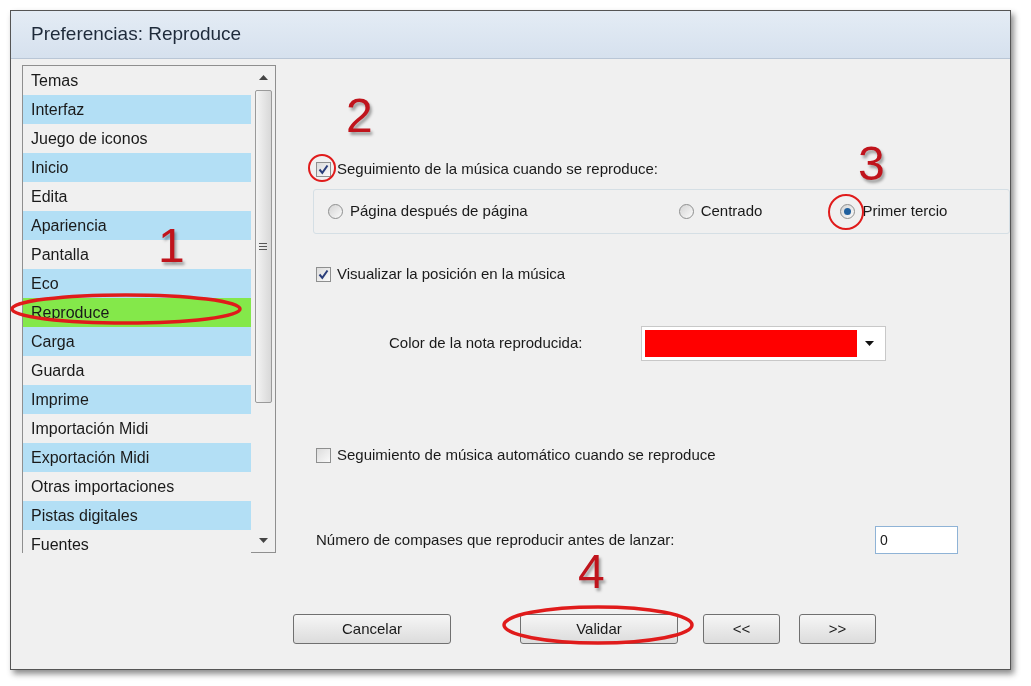 This screenshot has width=1031, height=686. I want to click on checkbox-label: Visualizar la posición en la música, so click(451, 273).